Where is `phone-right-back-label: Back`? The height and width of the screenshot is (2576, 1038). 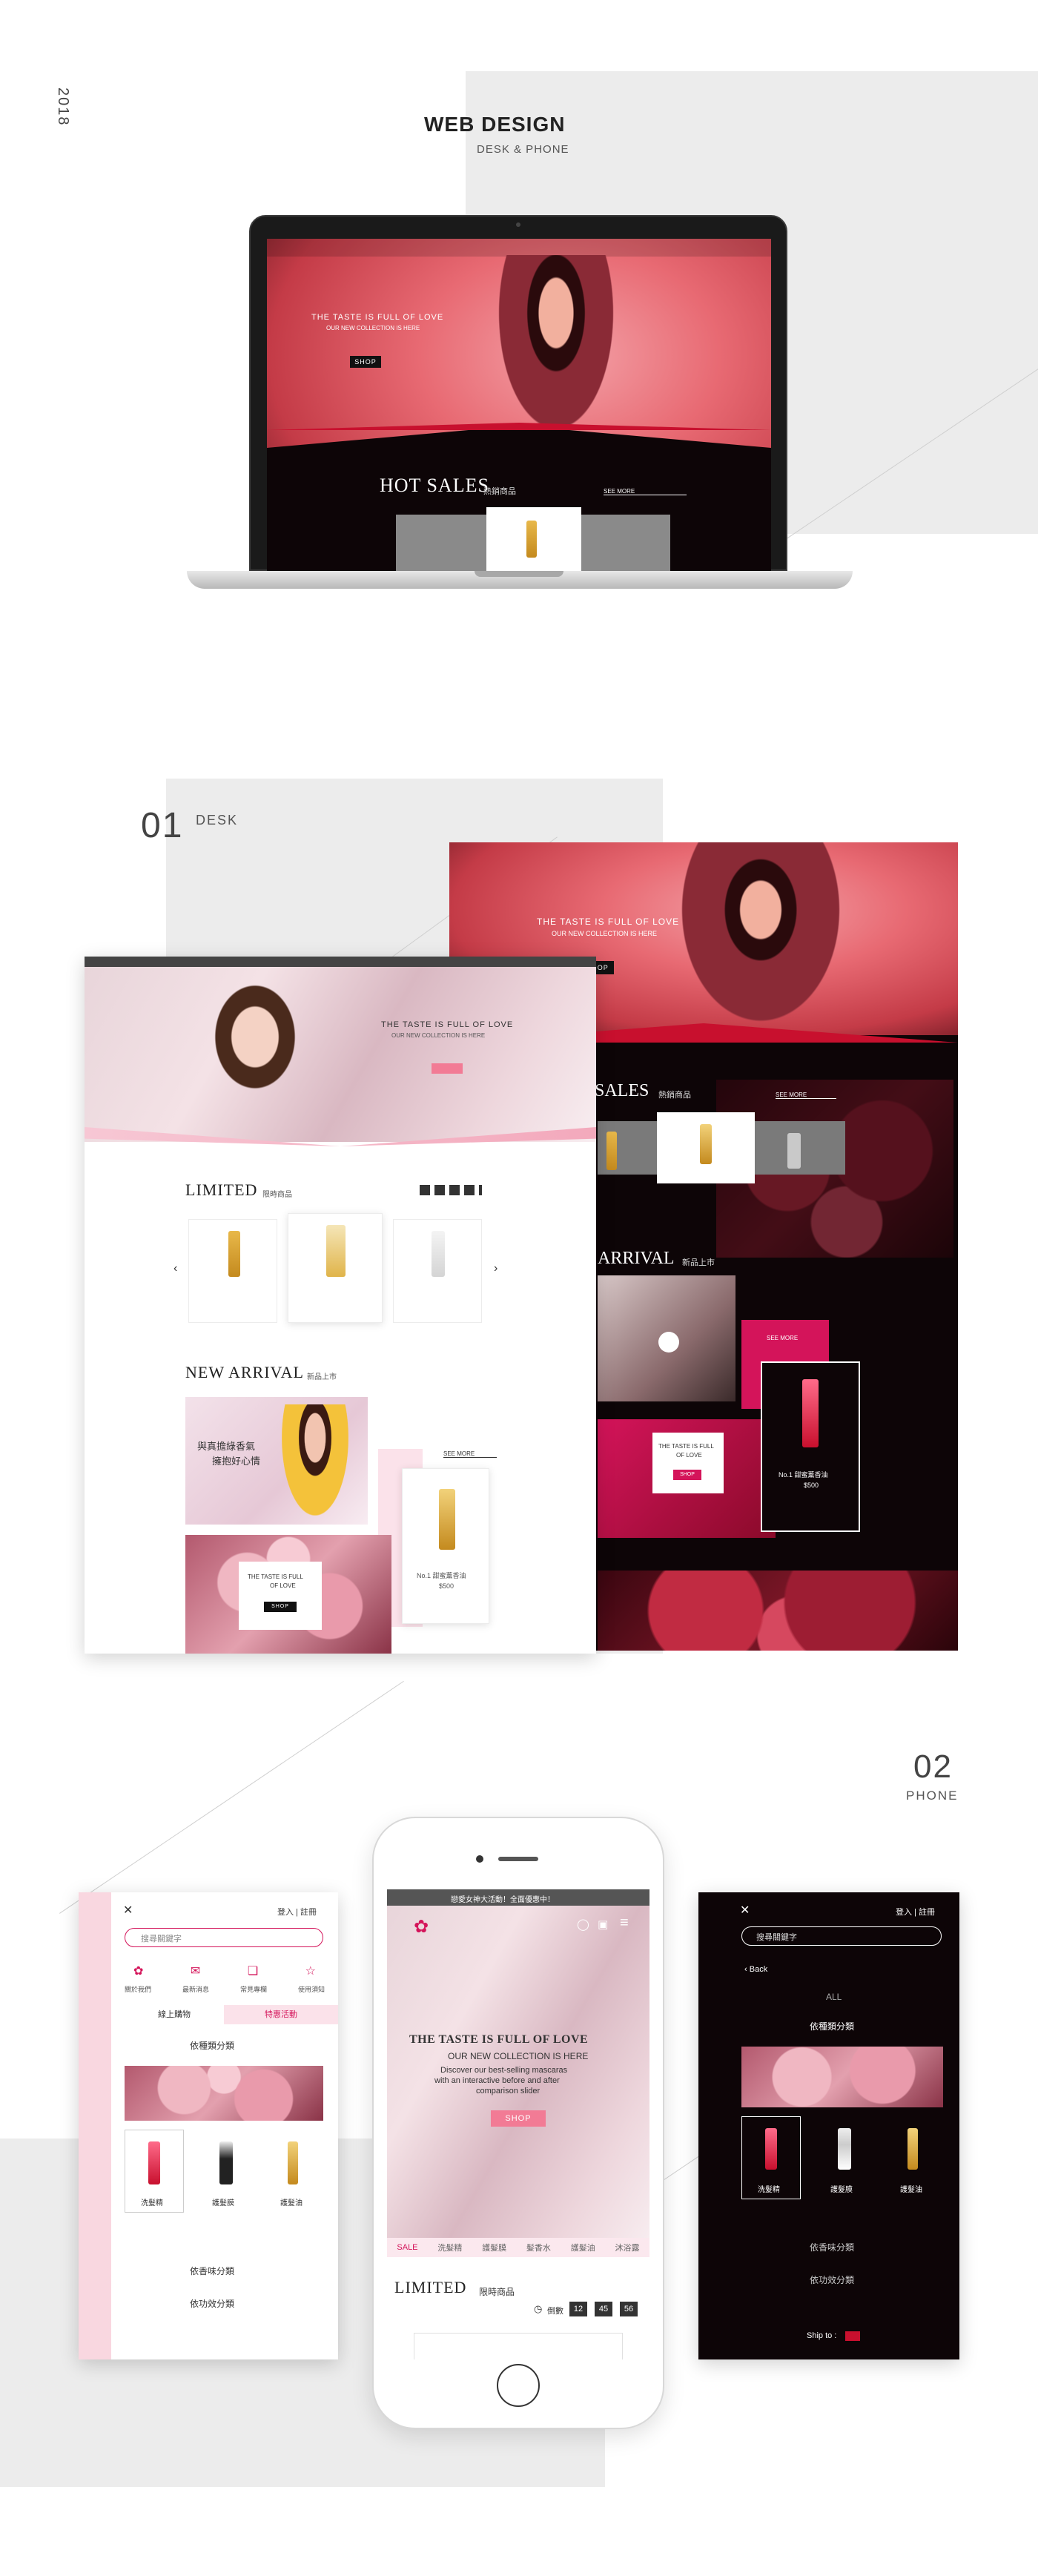 phone-right-back-label: Back is located at coordinates (758, 1969).